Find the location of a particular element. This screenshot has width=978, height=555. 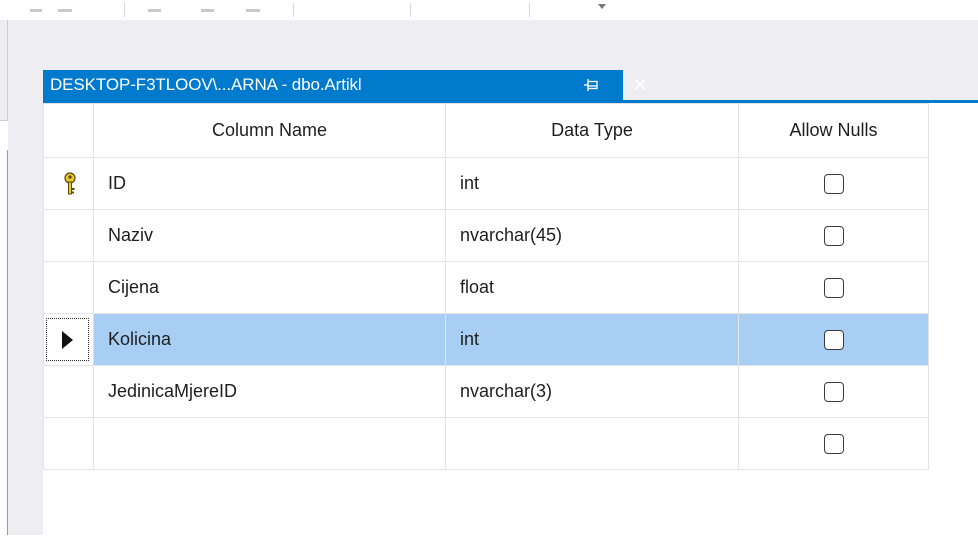

current-row-indicator is located at coordinates (67, 339).